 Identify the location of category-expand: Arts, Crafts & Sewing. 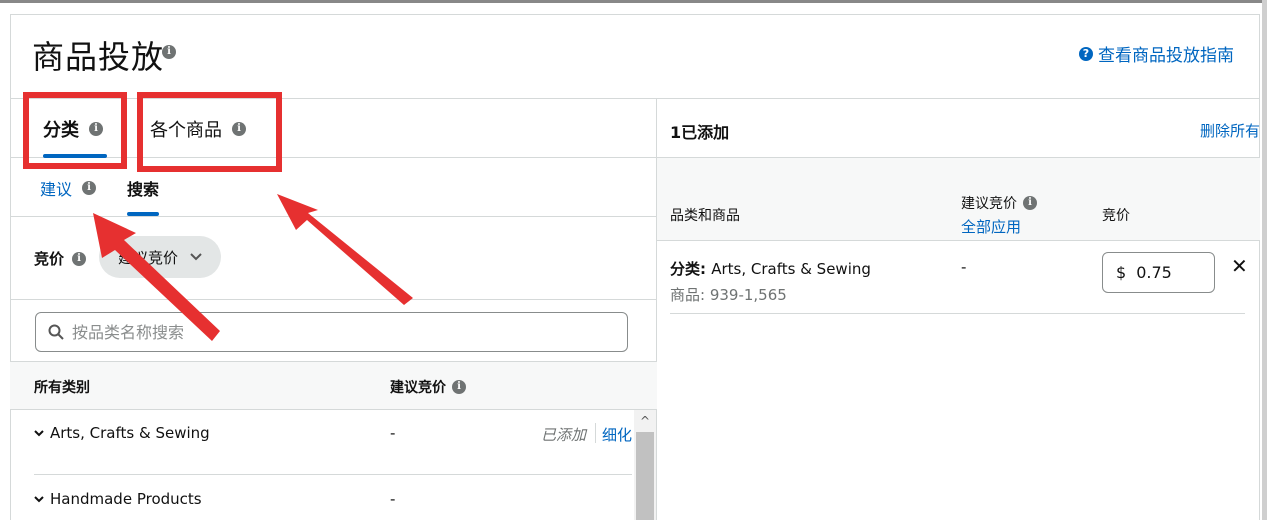
(122, 433).